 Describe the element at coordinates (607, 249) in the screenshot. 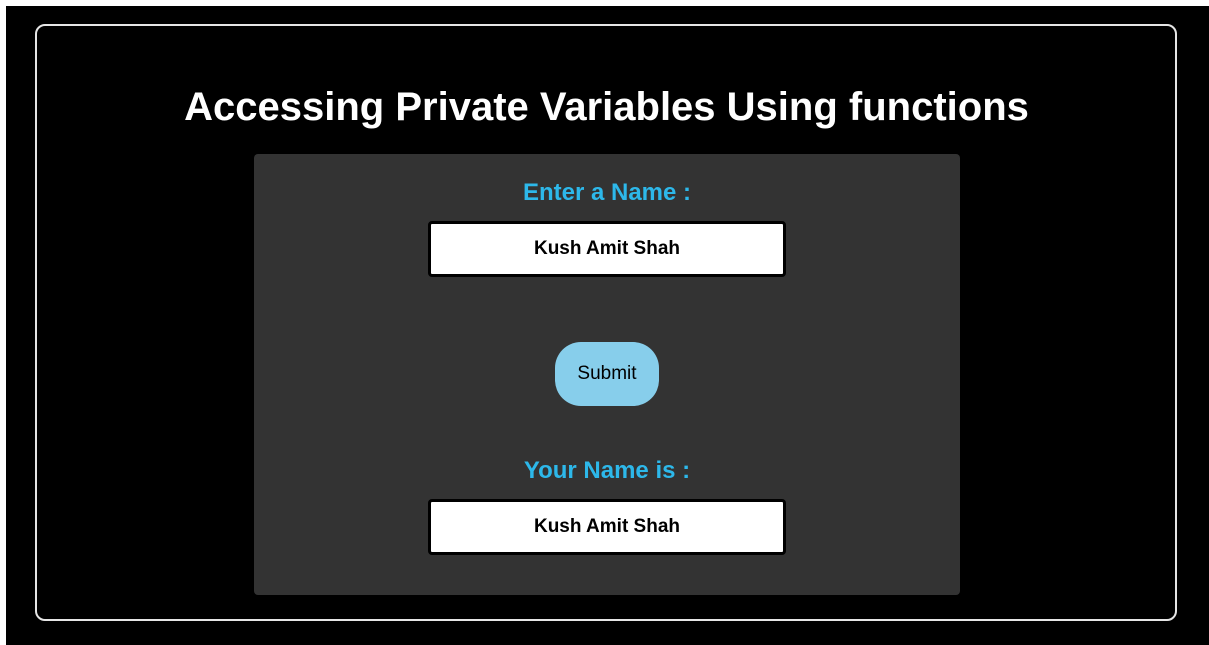

I see `name-input` at that location.